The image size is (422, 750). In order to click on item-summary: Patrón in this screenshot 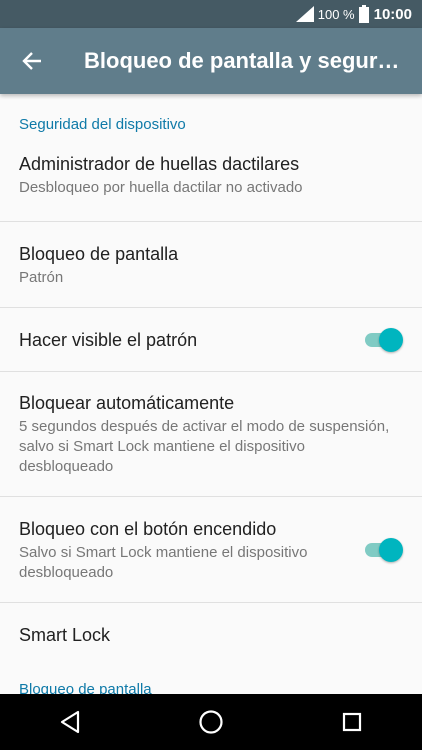, I will do `click(41, 277)`.